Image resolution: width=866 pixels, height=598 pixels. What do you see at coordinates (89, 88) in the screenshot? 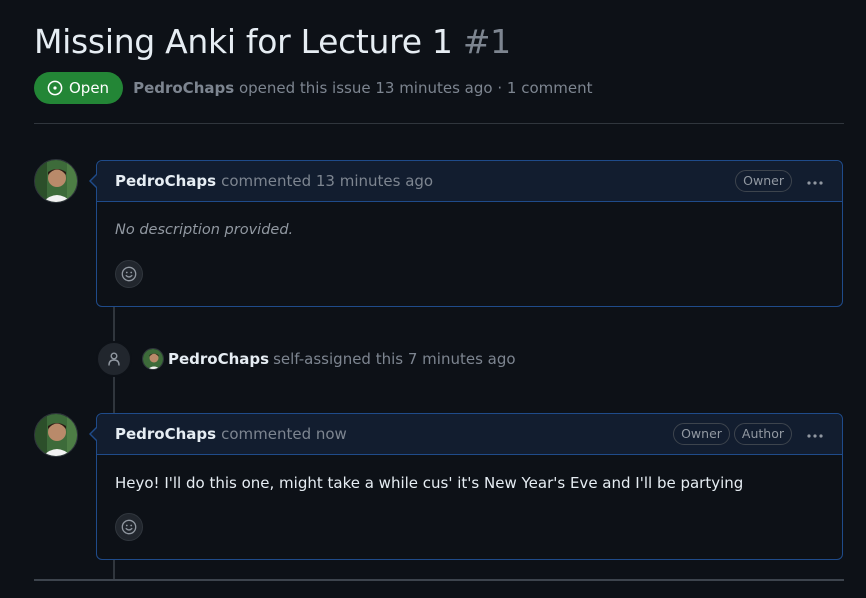
I see `issue-state-label: Open` at bounding box center [89, 88].